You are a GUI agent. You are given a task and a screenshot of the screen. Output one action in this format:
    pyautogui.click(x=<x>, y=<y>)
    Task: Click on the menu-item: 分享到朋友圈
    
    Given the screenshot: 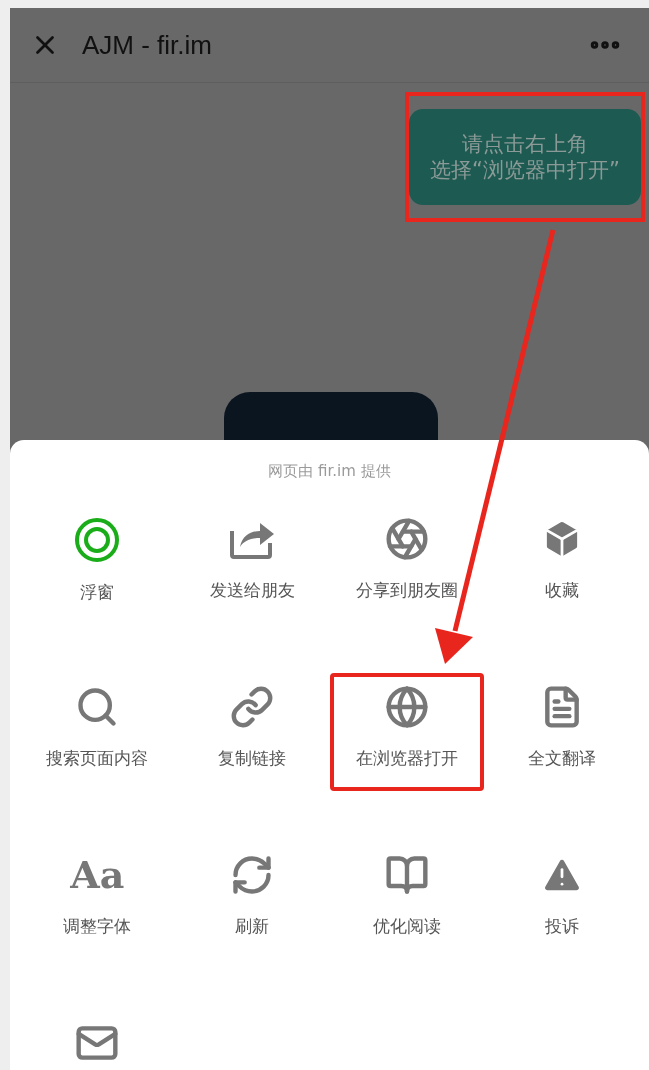 What is the action you would take?
    pyautogui.click(x=407, y=564)
    